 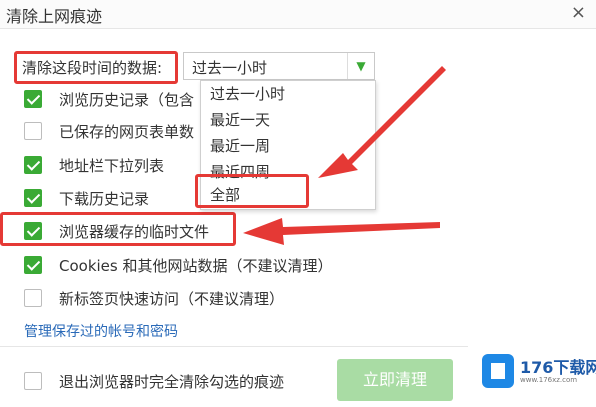 I want to click on checkbox-saved-forms, so click(x=33, y=131).